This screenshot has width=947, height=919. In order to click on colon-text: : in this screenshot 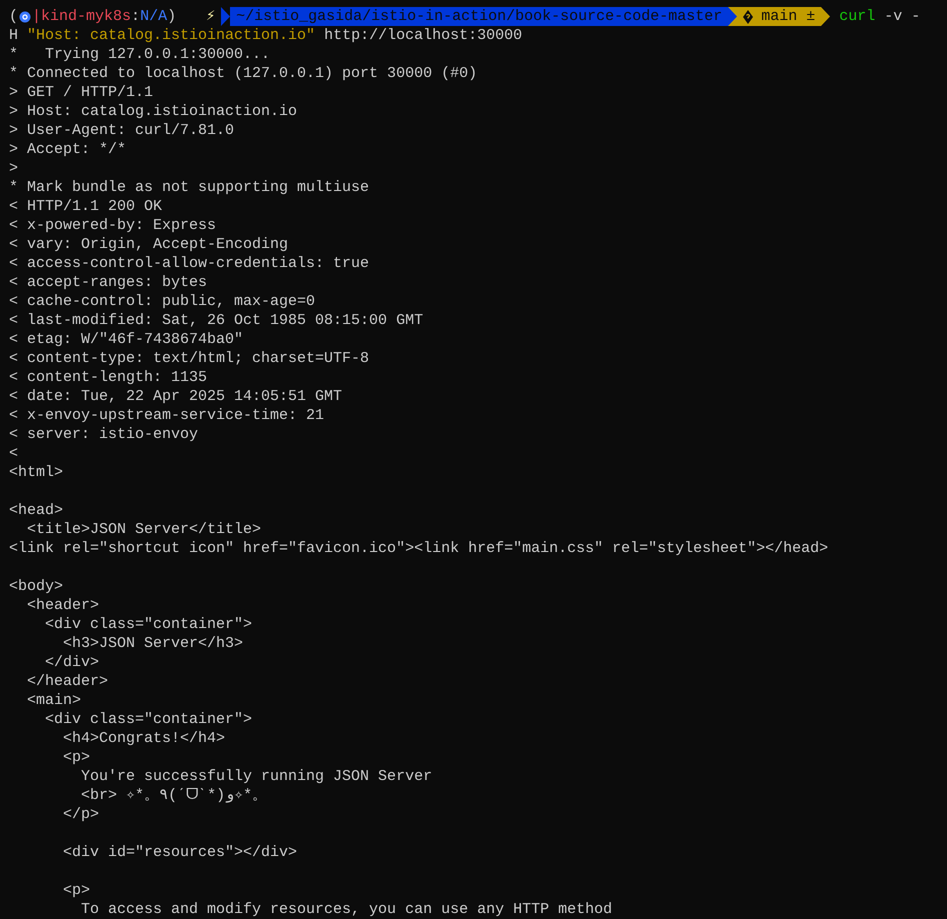, I will do `click(135, 16)`.